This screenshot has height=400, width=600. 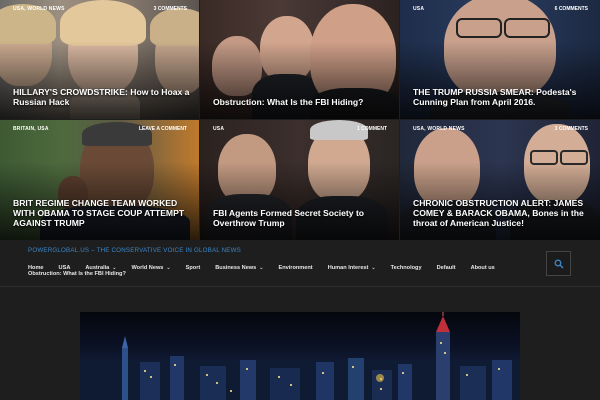 I want to click on nav-item-label: Technology, so click(x=406, y=268).